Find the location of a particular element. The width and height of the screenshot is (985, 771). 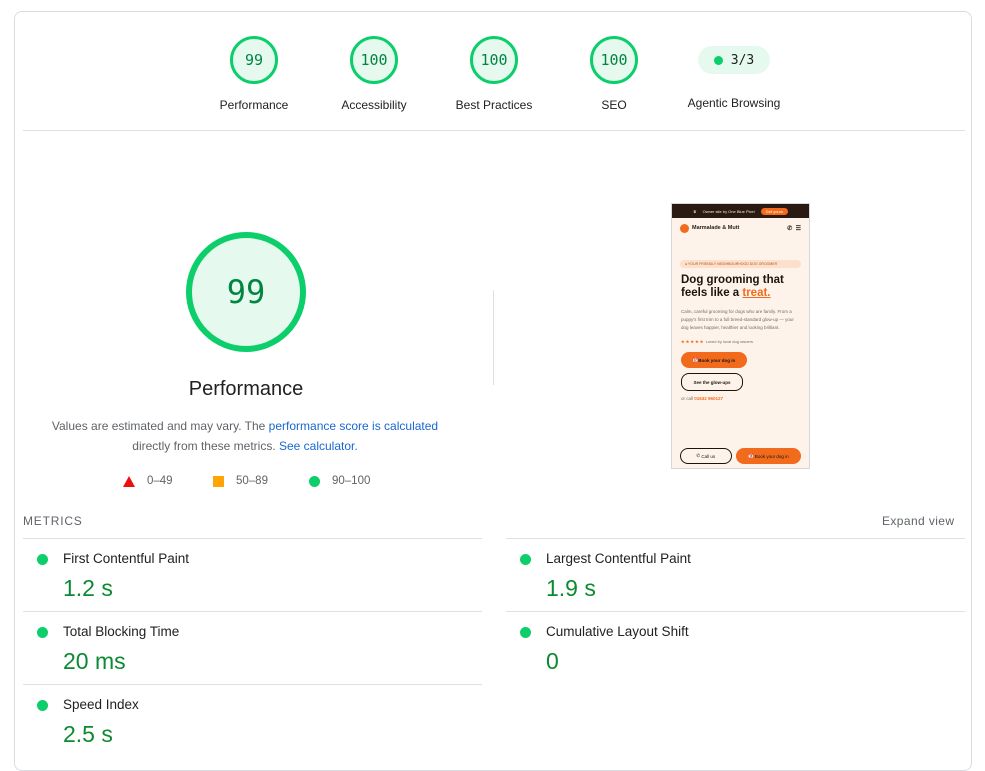

performance-title: Performance is located at coordinates (246, 389).